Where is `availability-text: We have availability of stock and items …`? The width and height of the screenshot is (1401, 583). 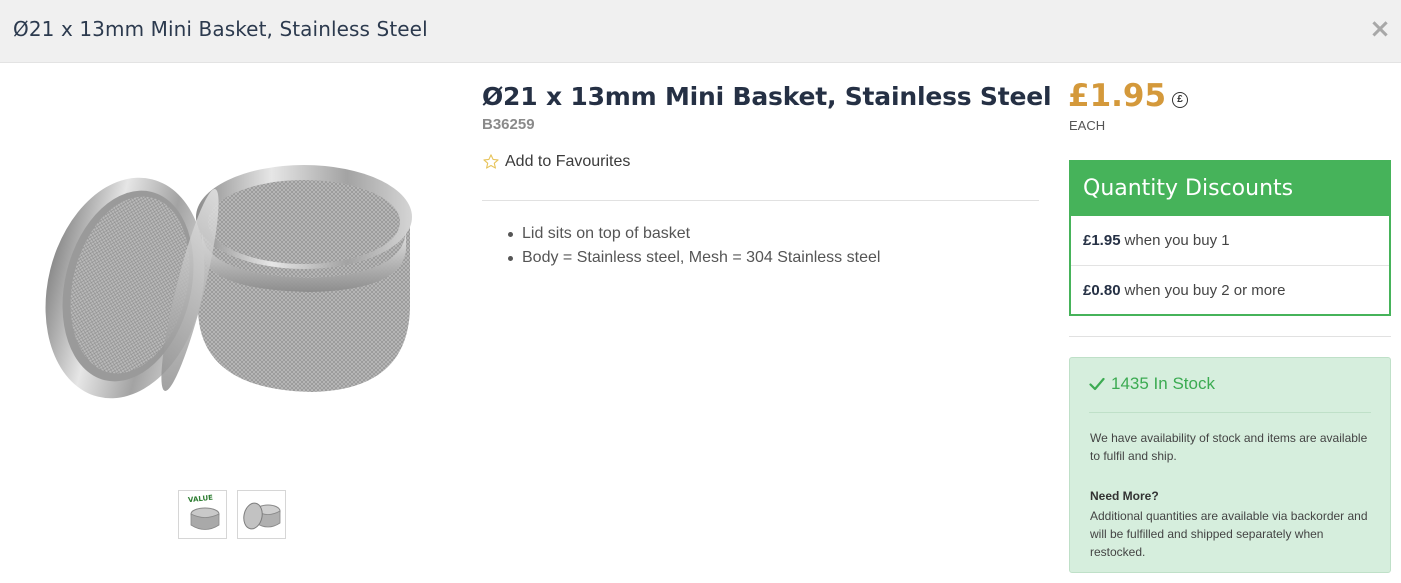 availability-text: We have availability of stock and items … is located at coordinates (1229, 447).